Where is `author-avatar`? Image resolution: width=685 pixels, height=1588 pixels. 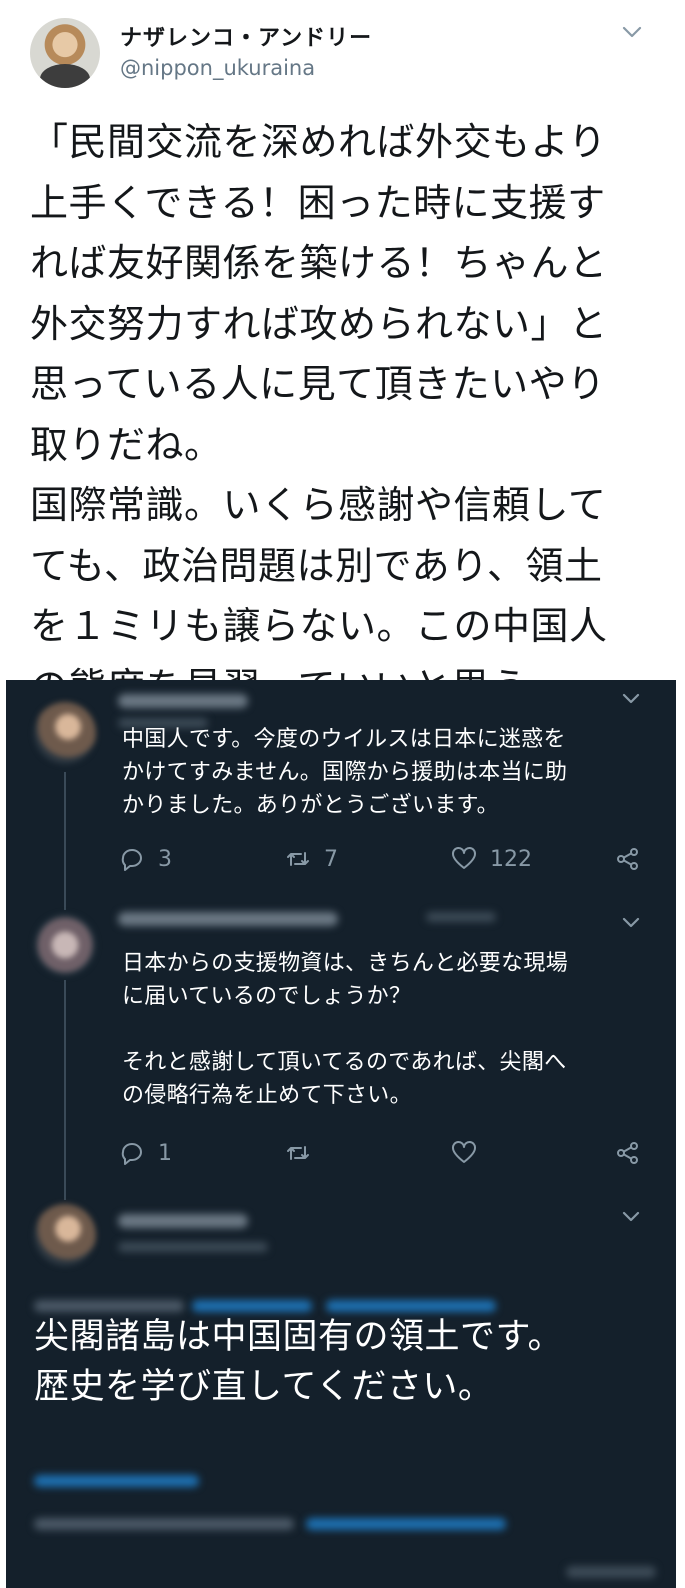
author-avatar is located at coordinates (65, 53).